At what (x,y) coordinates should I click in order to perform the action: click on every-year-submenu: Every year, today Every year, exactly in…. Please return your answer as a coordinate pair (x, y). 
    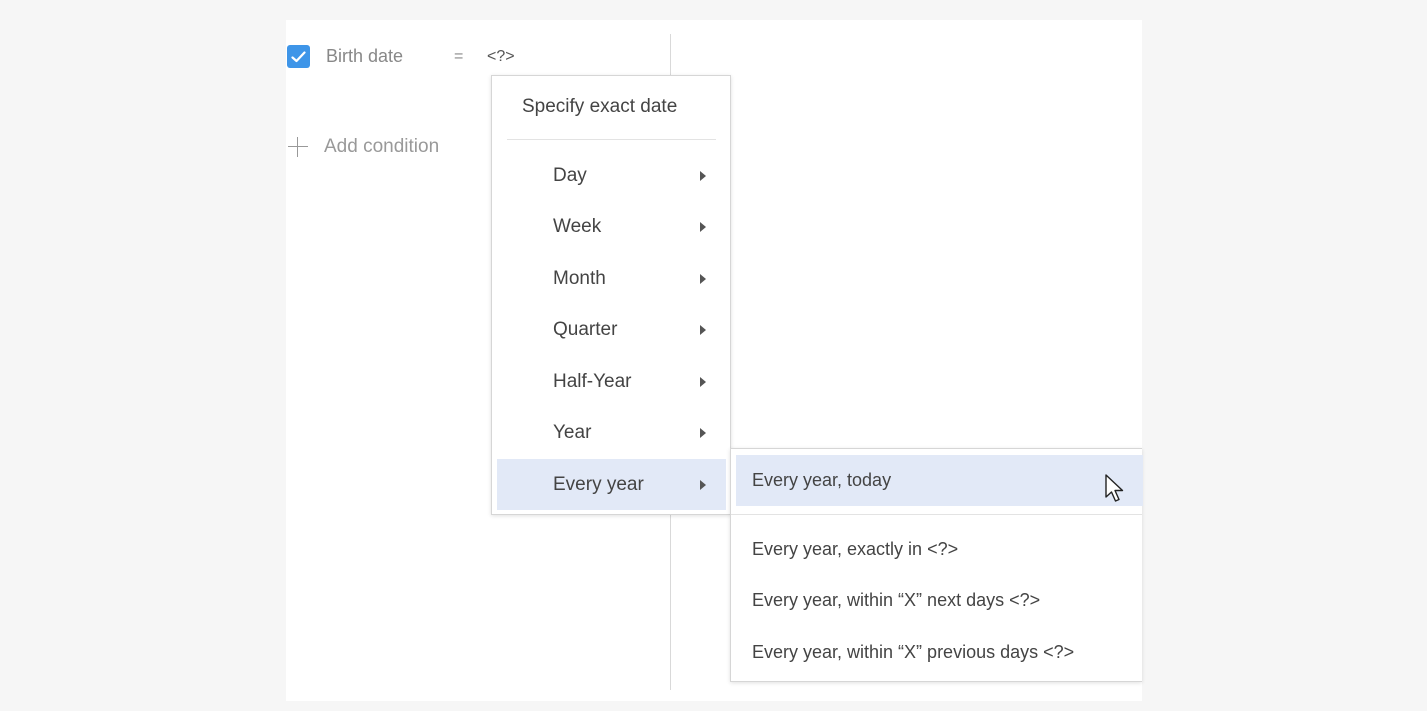
    Looking at the image, I should click on (936, 565).